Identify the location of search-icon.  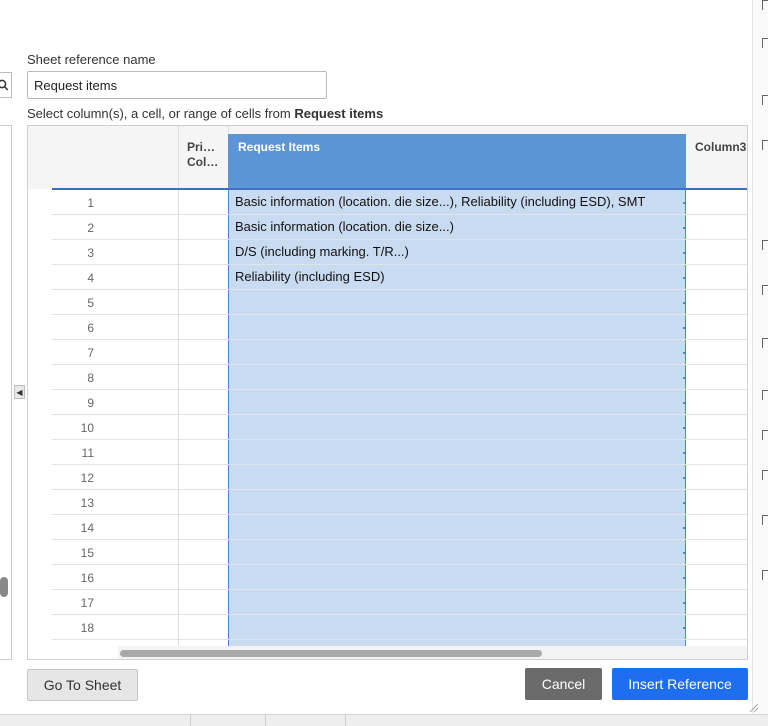
(4, 85).